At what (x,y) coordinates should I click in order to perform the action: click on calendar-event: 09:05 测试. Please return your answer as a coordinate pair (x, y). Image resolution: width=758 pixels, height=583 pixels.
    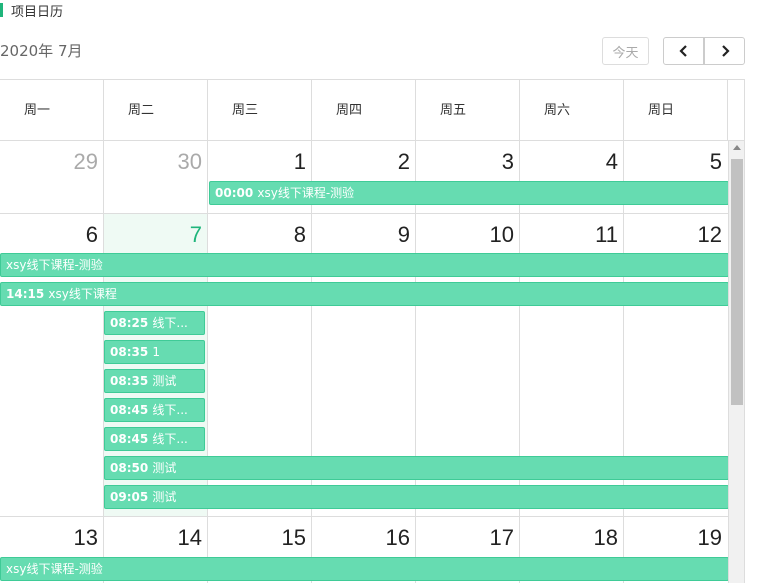
    Looking at the image, I should click on (416, 497).